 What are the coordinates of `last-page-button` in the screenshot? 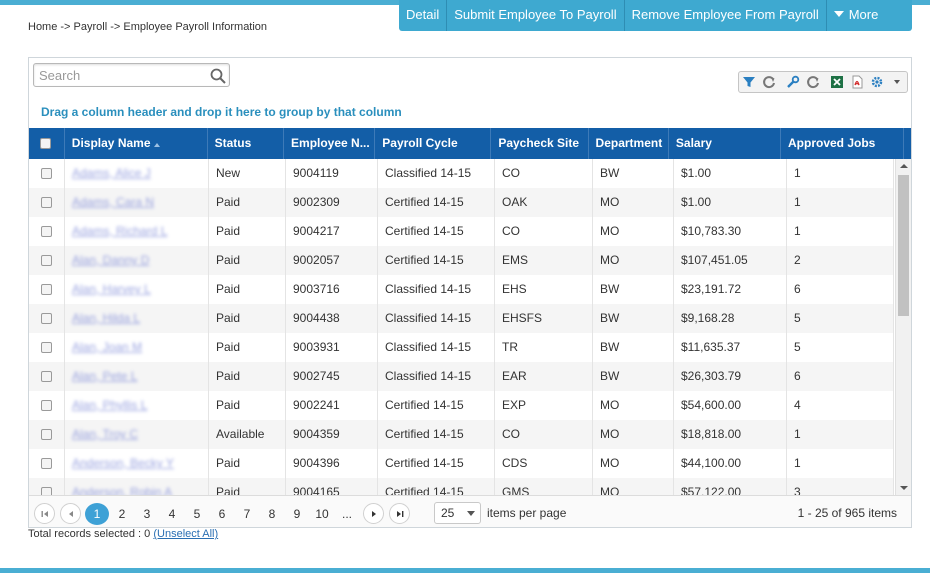 It's located at (399, 513).